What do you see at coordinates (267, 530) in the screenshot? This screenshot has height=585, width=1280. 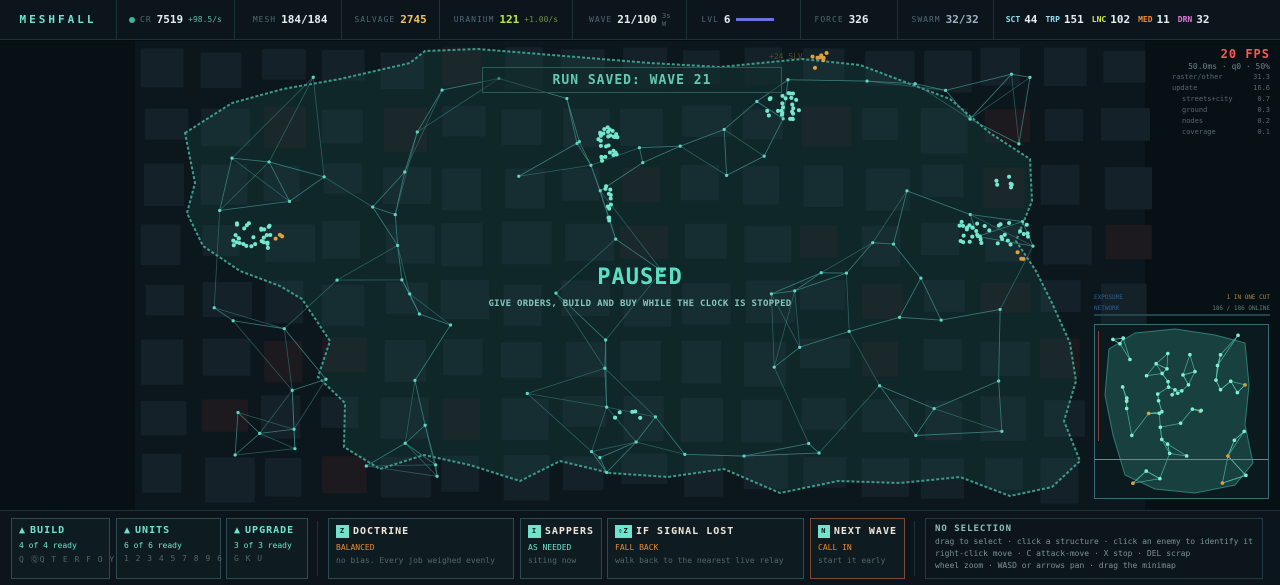 I see `upgrade-title: ▲ UPGRADE` at bounding box center [267, 530].